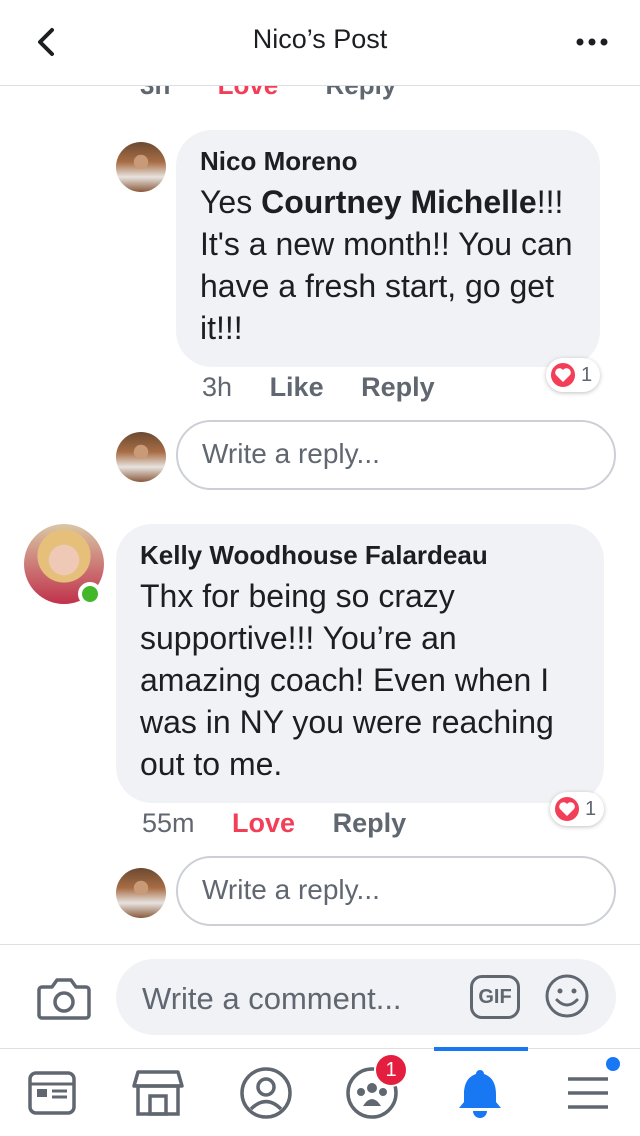  I want to click on comment-actions: 3h Like Reply, so click(333, 387).